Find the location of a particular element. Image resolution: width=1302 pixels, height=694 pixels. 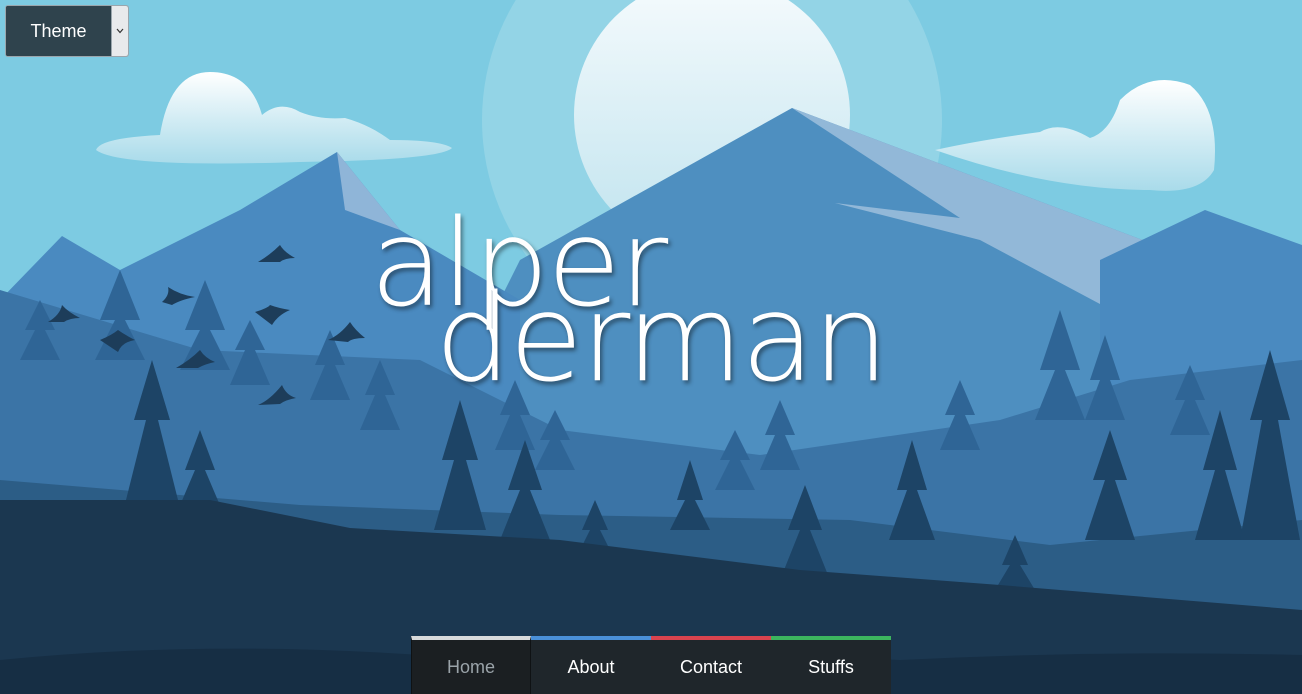

chevron-down-icon is located at coordinates (119, 31).